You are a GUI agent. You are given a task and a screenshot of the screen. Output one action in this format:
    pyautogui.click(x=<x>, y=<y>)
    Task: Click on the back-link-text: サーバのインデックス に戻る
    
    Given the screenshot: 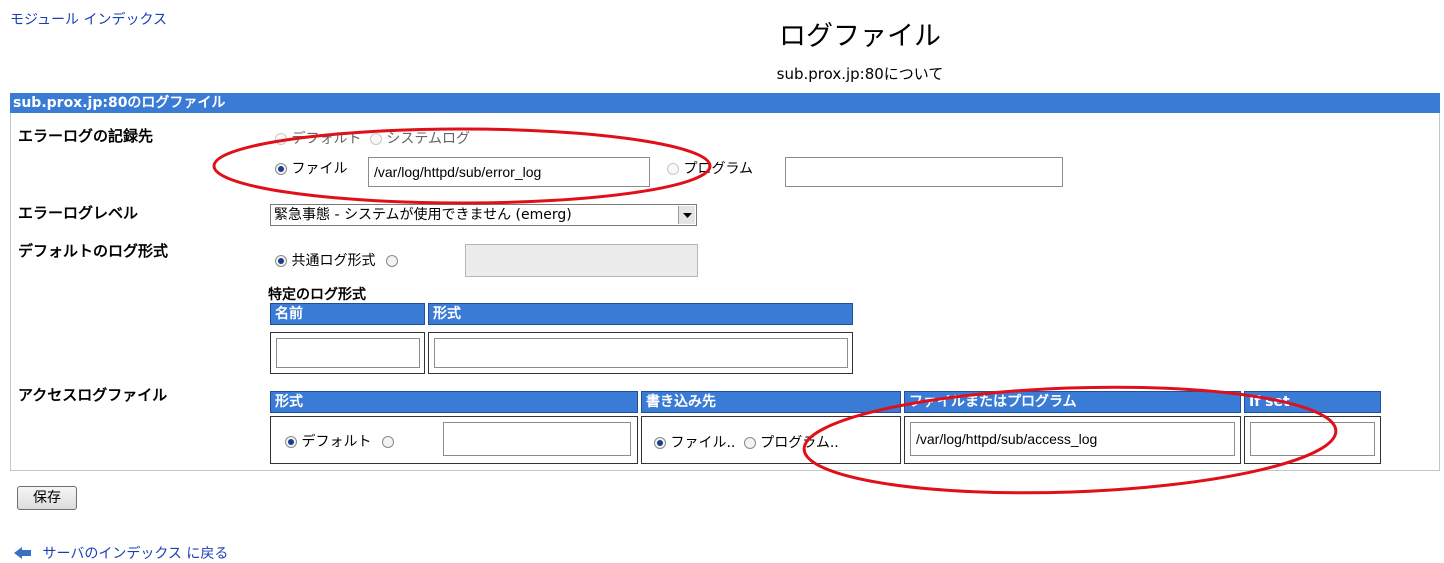 What is the action you would take?
    pyautogui.click(x=135, y=554)
    